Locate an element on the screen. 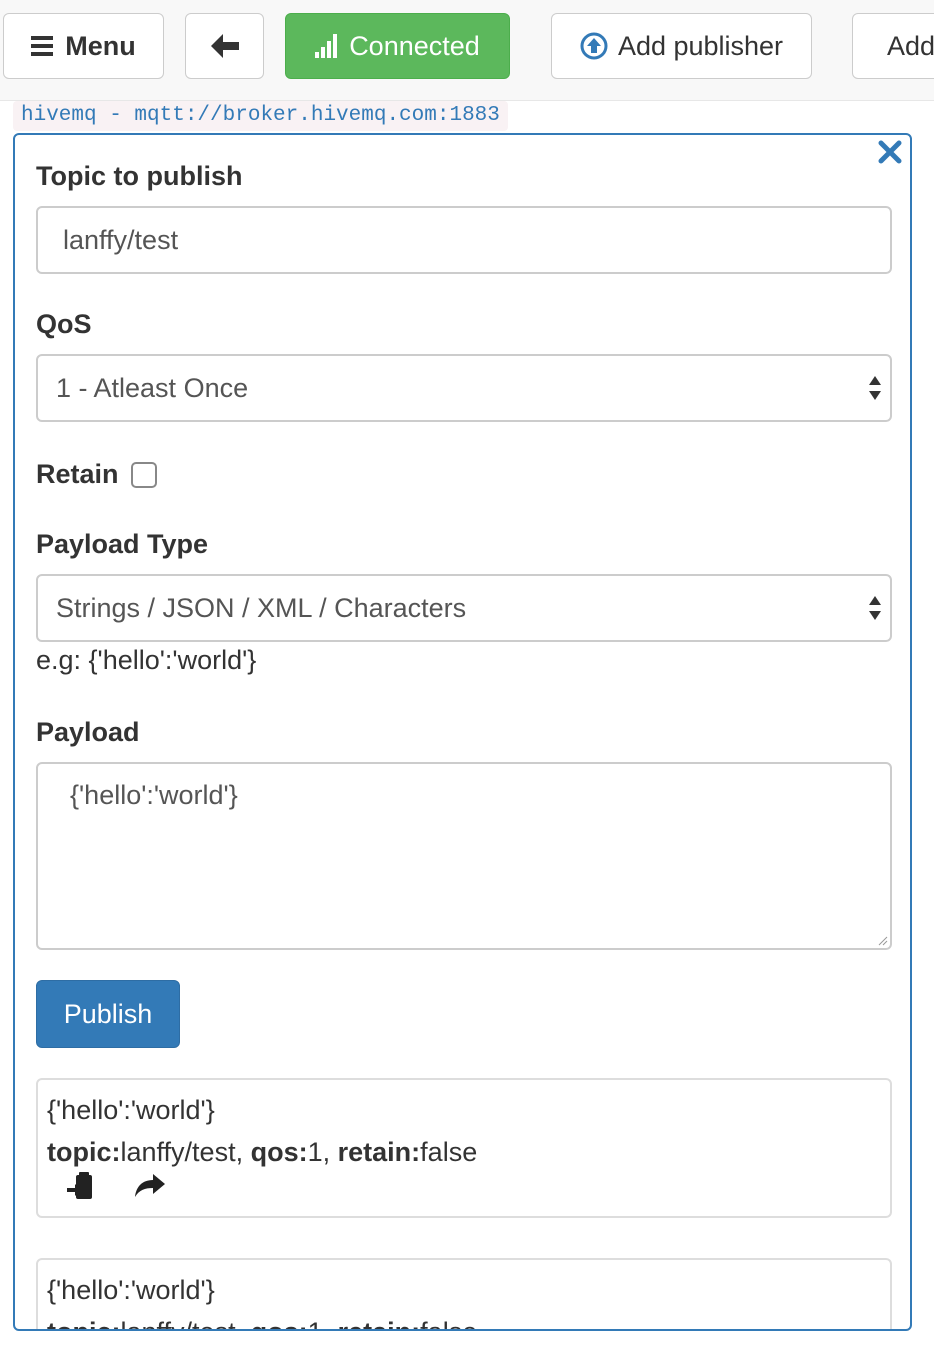 The height and width of the screenshot is (1346, 934). add-subscriber-label: Add subscriber is located at coordinates (910, 45).